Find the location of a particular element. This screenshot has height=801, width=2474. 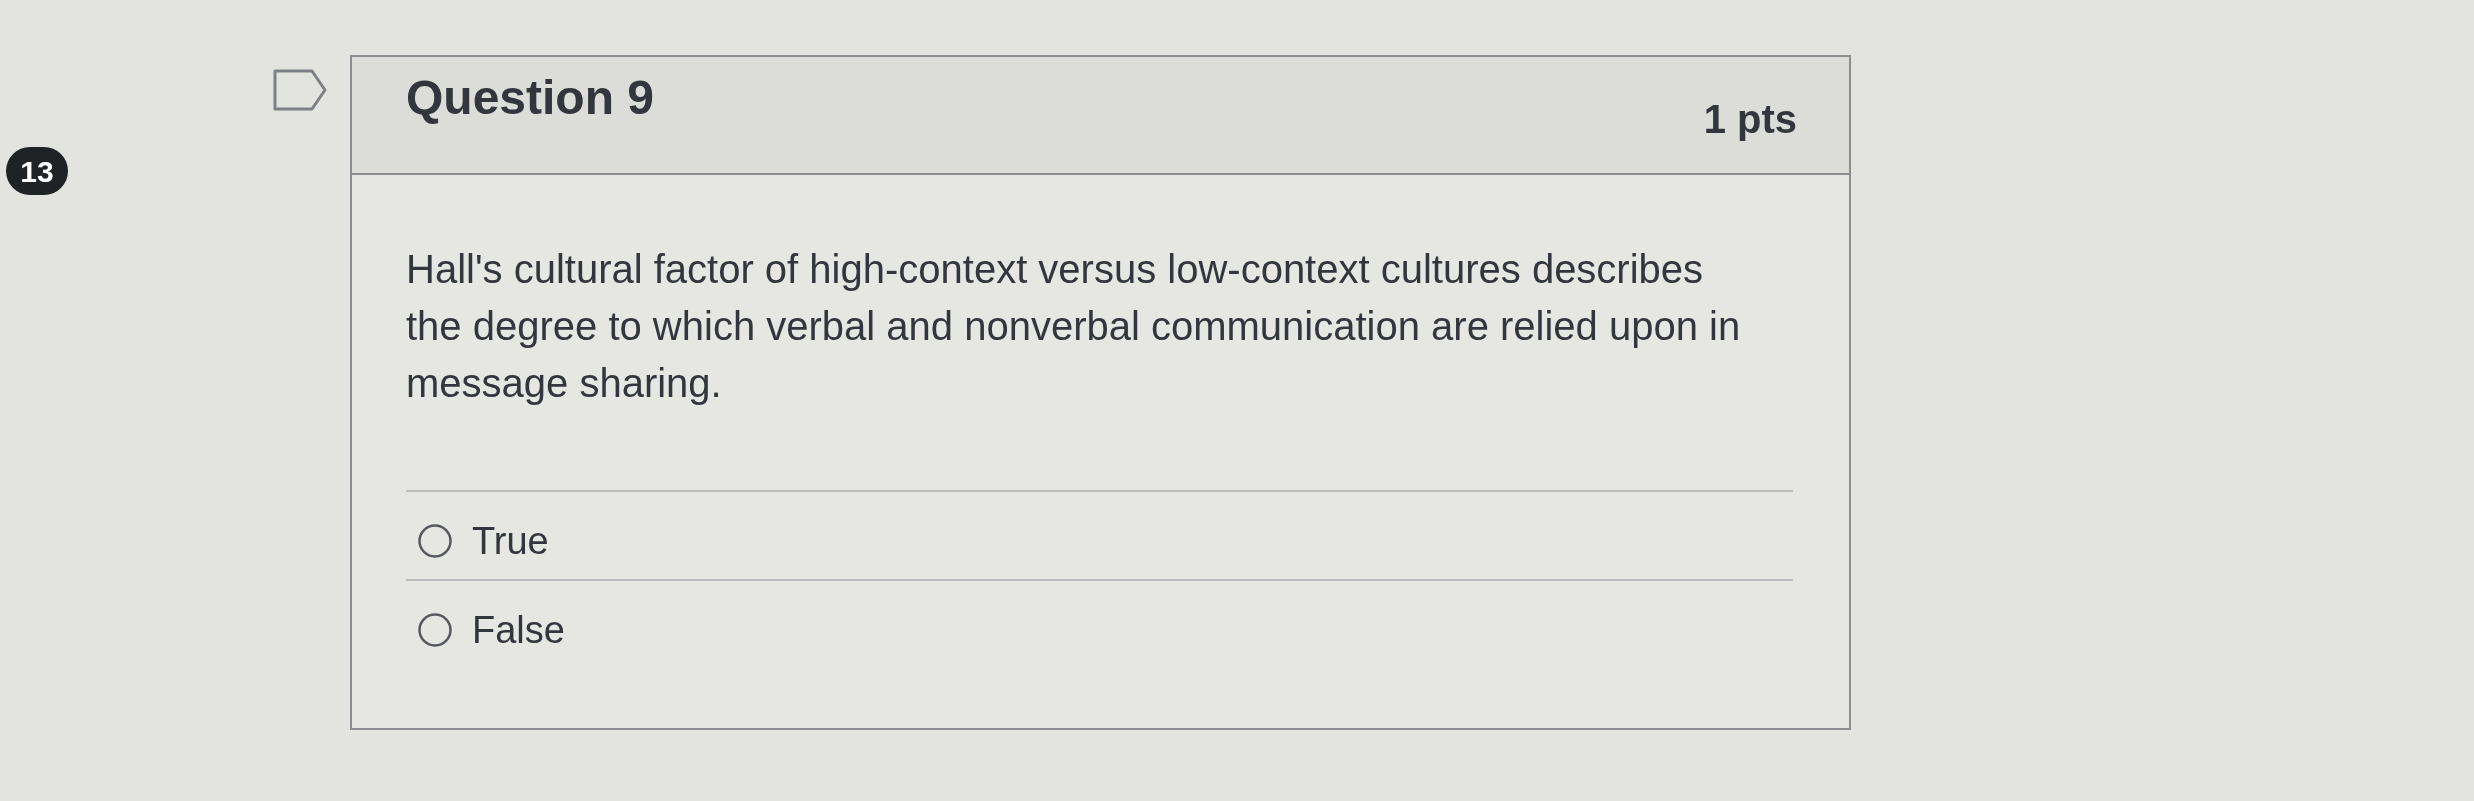

number-badge: 13 is located at coordinates (37, 171).